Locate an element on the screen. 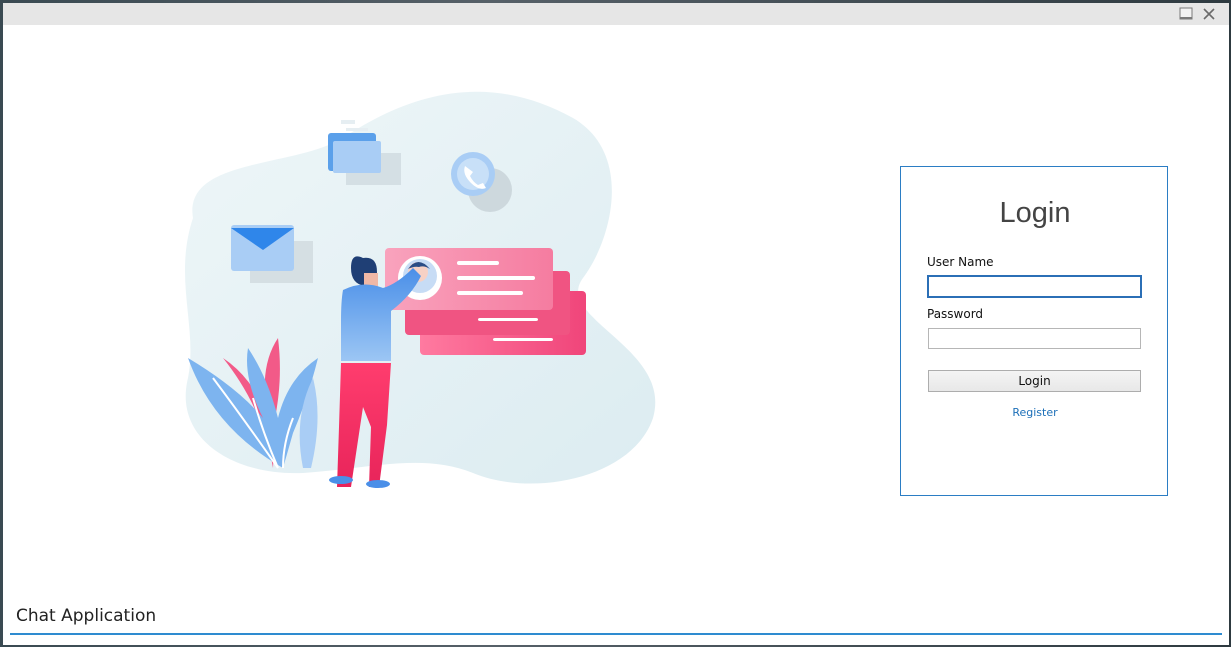 The image size is (1231, 647). username-label: User Name is located at coordinates (960, 262).